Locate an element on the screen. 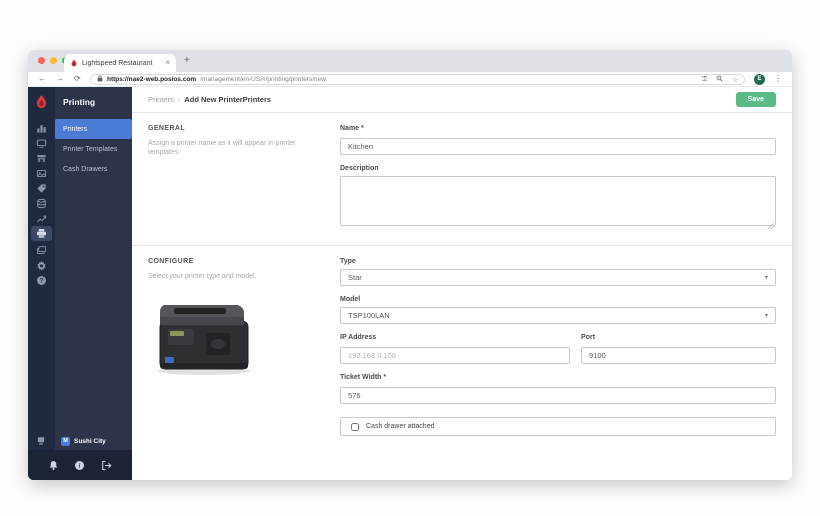  browser-tabbar: Lightspeed Restaurant × + is located at coordinates (410, 61).